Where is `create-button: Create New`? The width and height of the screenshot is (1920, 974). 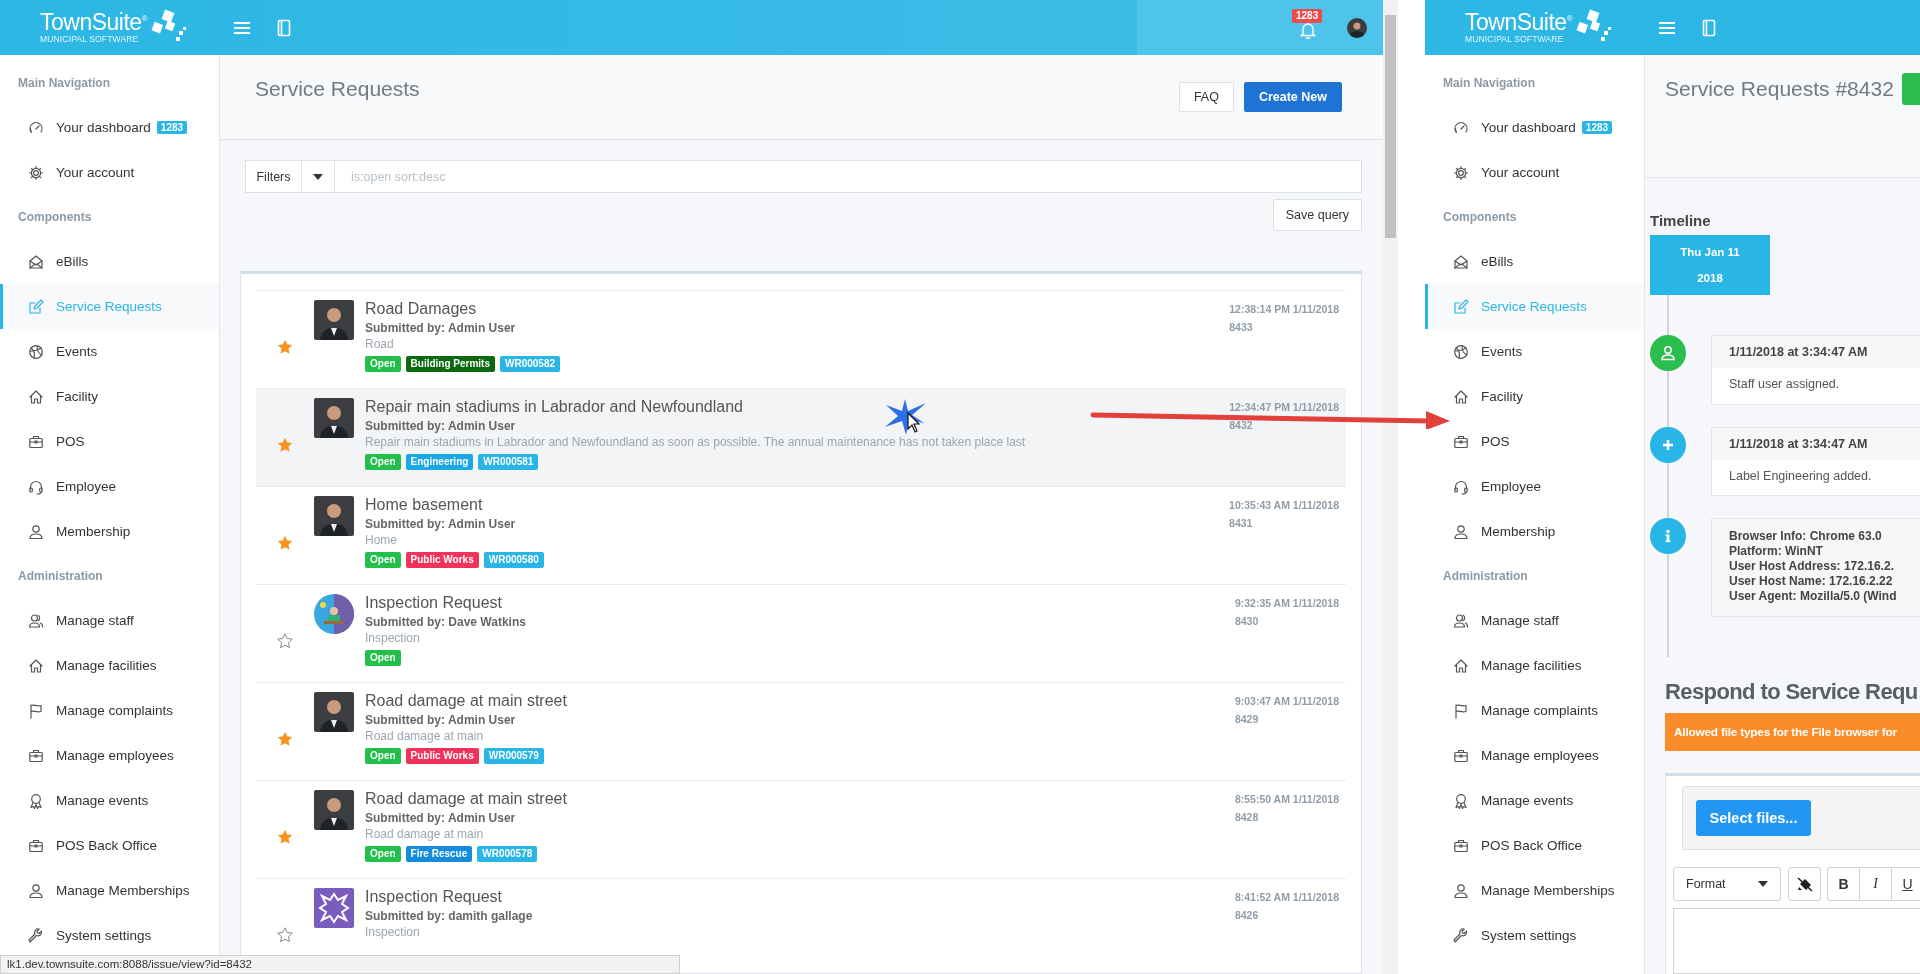 create-button: Create New is located at coordinates (1292, 97).